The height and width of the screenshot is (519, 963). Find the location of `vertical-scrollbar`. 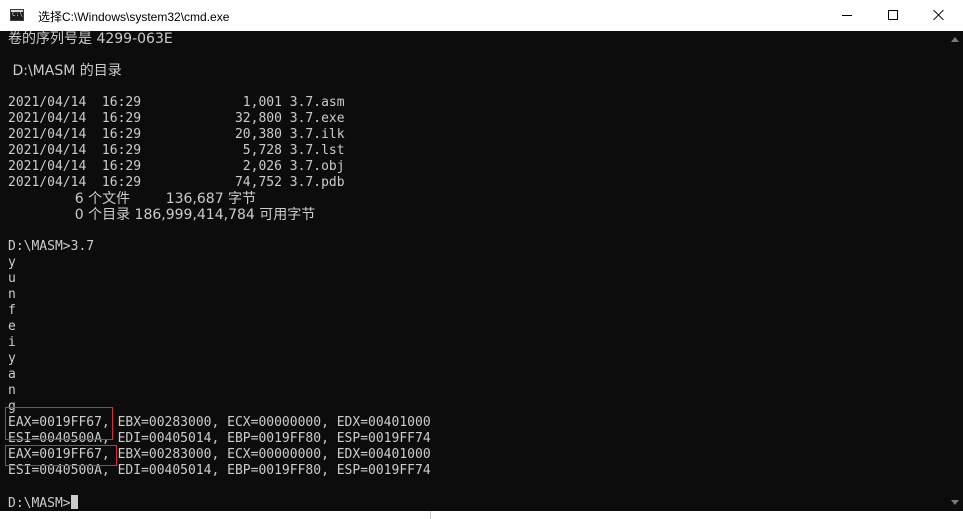

vertical-scrollbar is located at coordinates (955, 271).